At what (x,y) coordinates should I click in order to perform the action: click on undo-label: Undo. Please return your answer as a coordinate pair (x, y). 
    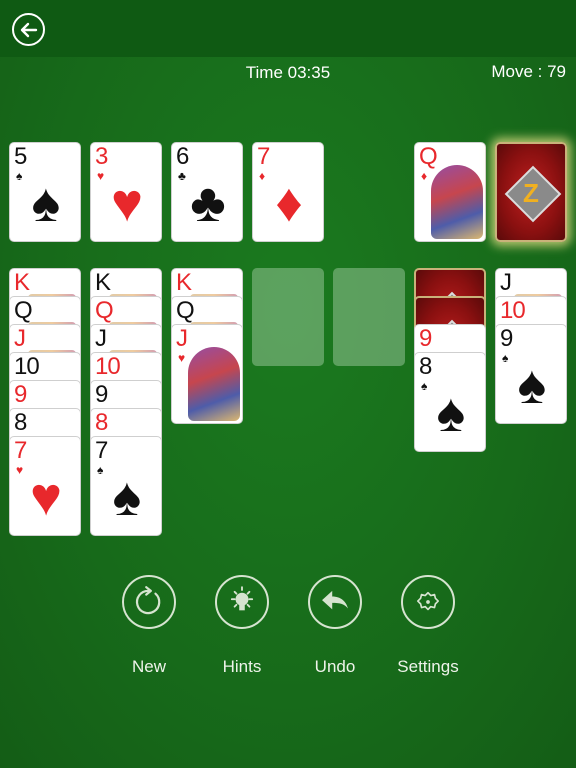
    Looking at the image, I should click on (335, 667).